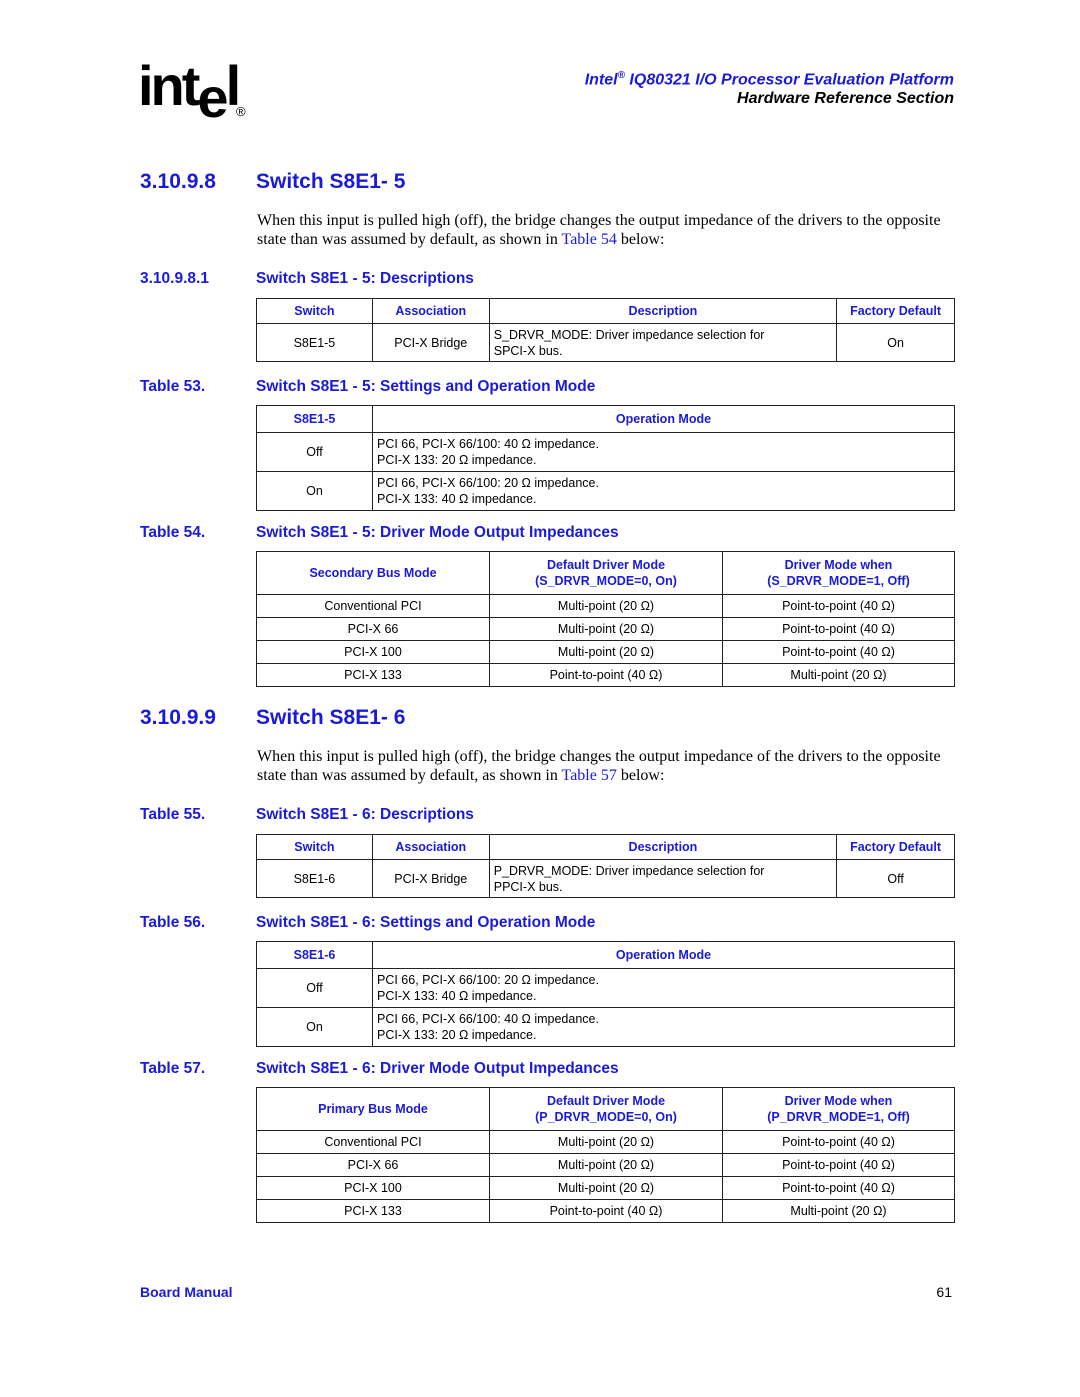 The width and height of the screenshot is (1080, 1397). I want to click on header-line-2: (S_DRVR_MODE=0, On), so click(606, 581).